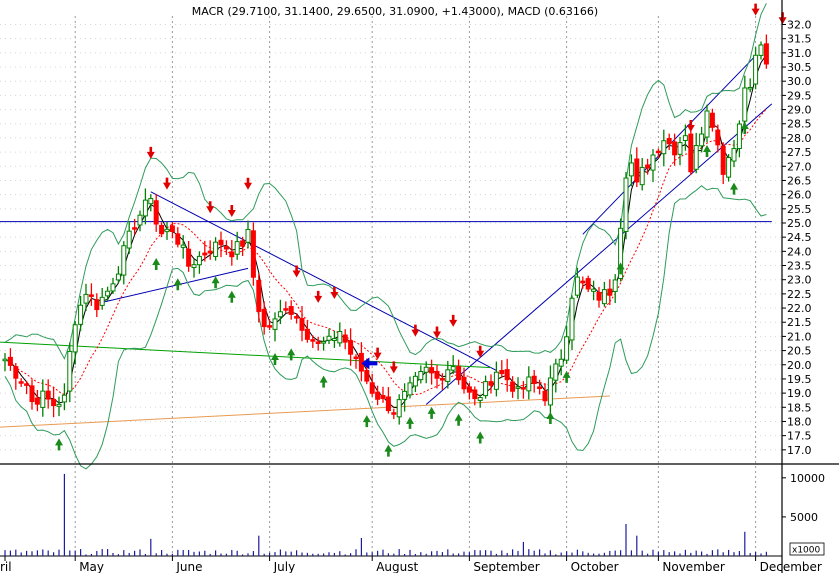 The image size is (839, 573). Describe the element at coordinates (799, 266) in the screenshot. I see `price-tick-label-13: 23.5` at that location.